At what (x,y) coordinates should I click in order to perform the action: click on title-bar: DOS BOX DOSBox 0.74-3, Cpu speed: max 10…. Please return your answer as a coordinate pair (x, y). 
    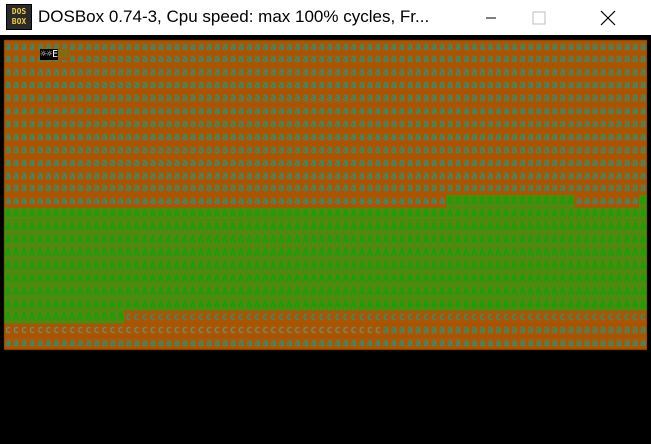
    Looking at the image, I should click on (325, 17).